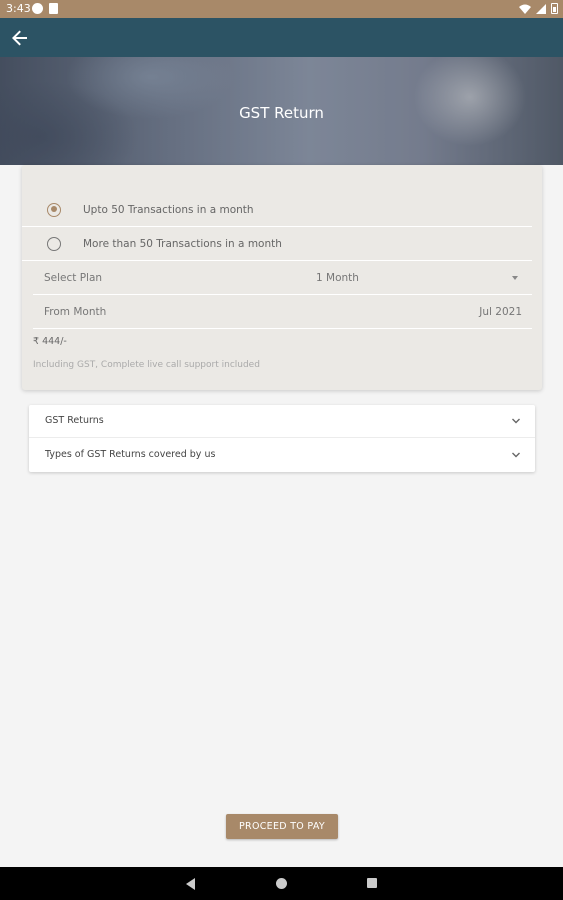 The image size is (563, 900). What do you see at coordinates (541, 8) in the screenshot?
I see `signal-icon` at bounding box center [541, 8].